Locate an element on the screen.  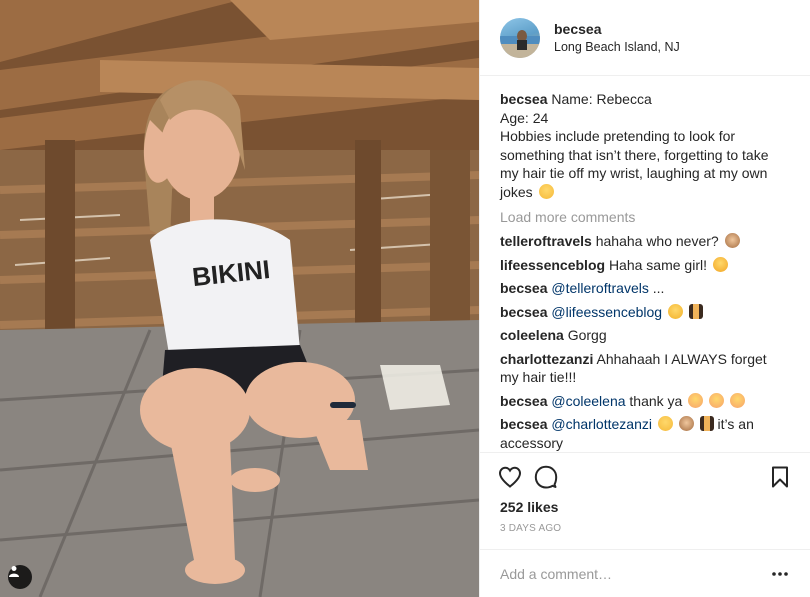
add-comment-input is located at coordinates (635, 573).